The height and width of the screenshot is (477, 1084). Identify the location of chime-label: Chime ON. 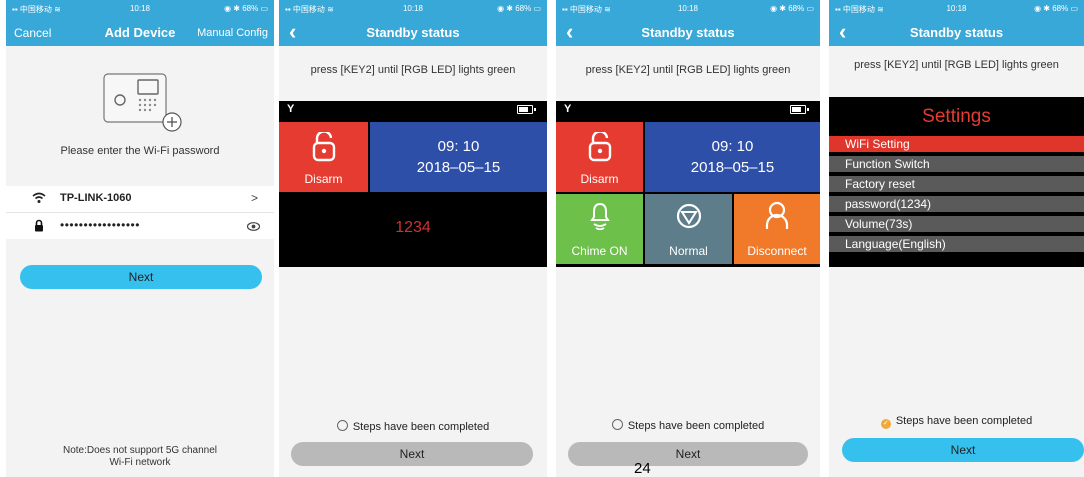
(599, 251).